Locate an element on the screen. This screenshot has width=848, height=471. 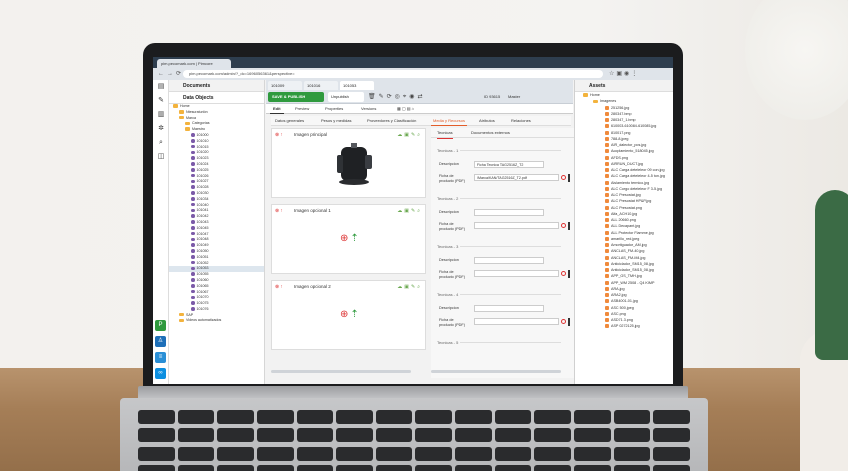
asset-item-label: ARA.jpg is located at coordinates (618, 288).